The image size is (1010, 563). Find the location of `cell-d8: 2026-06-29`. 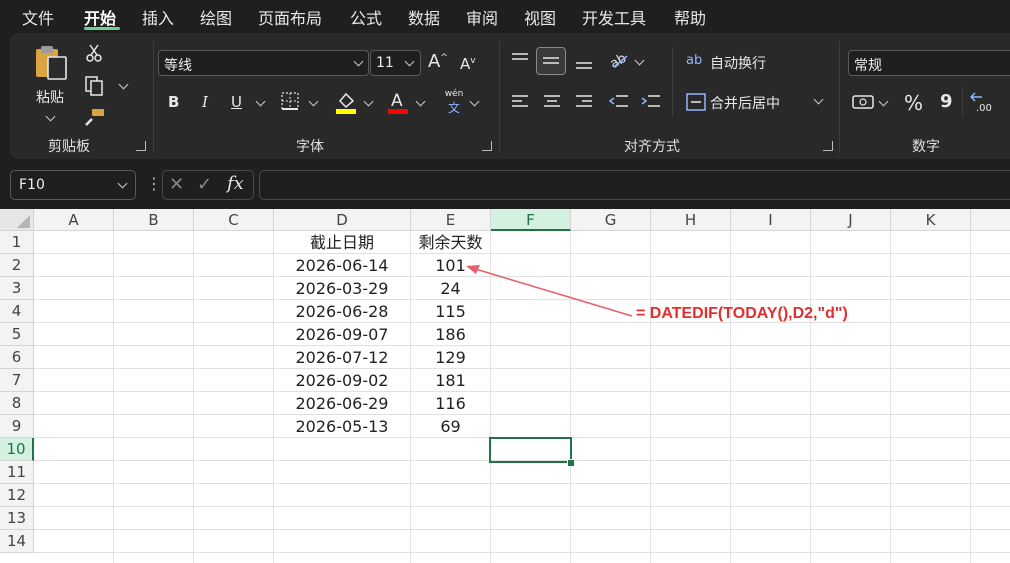

cell-d8: 2026-06-29 is located at coordinates (342, 403).